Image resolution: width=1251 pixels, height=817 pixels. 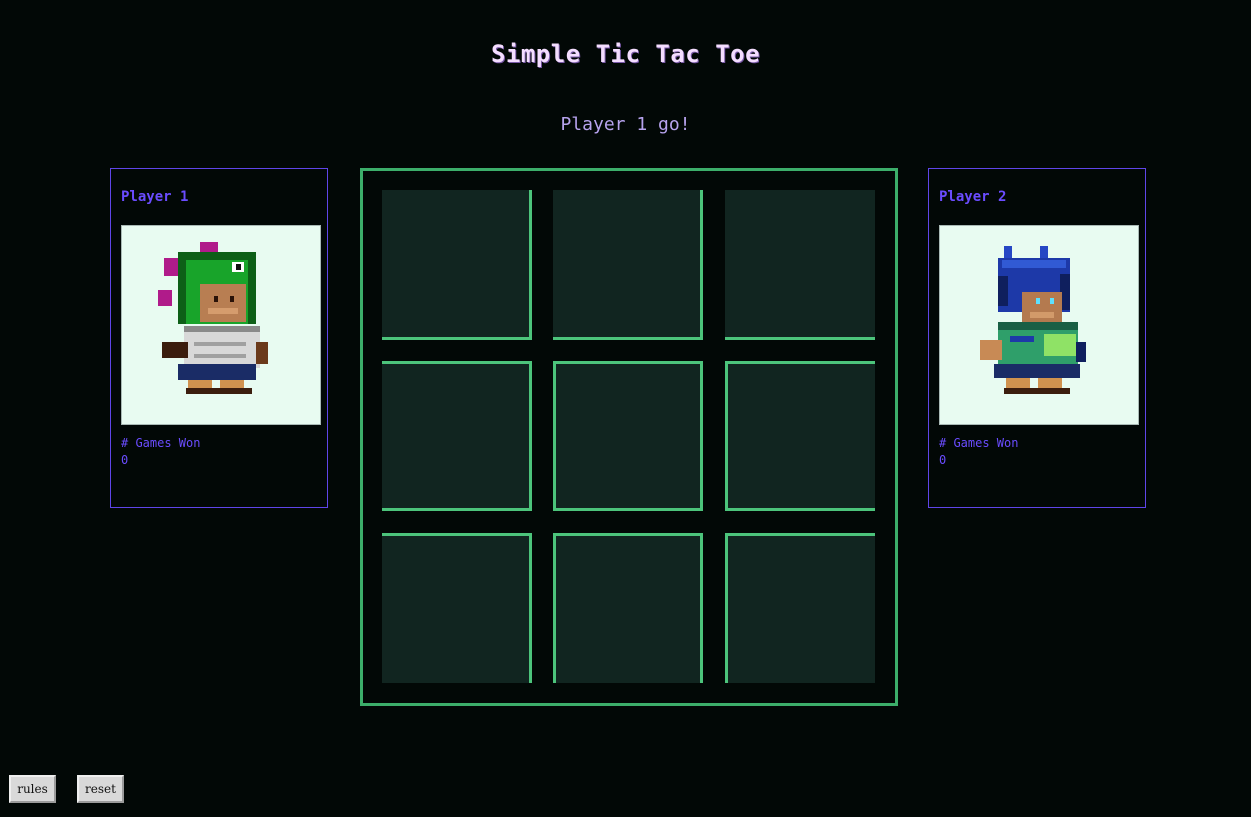 What do you see at coordinates (625, 54) in the screenshot?
I see `page-title: Simple Tic Tac Toe` at bounding box center [625, 54].